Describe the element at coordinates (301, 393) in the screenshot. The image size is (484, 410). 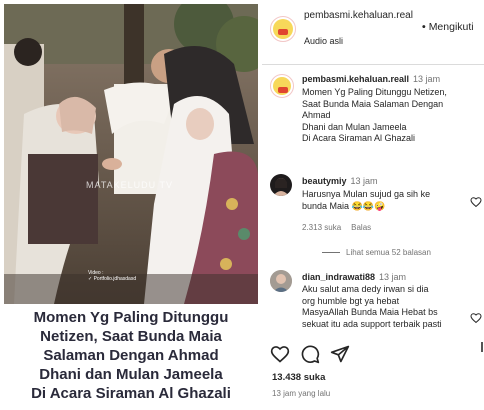
I see `post-timestamp: 13 jam yang lalu` at that location.